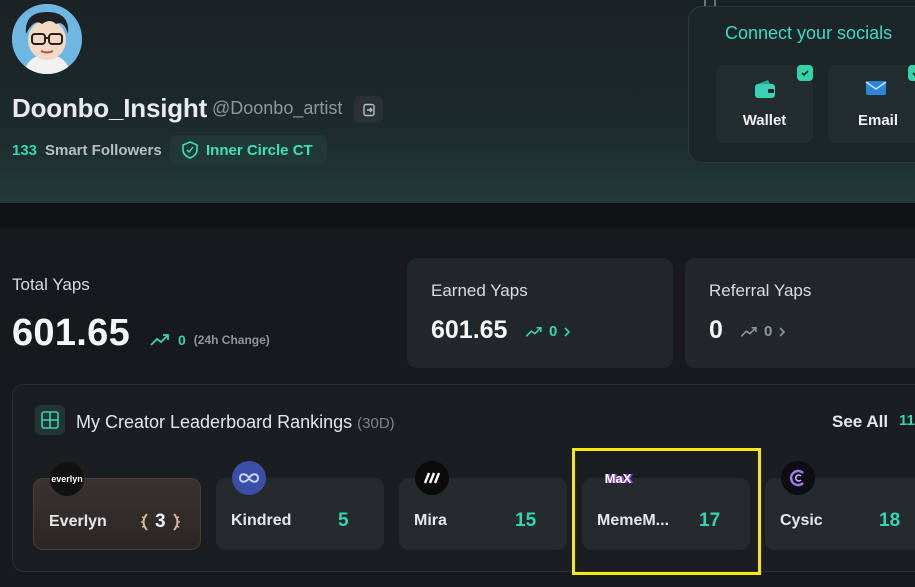  I want to click on avatar-illustration-icon, so click(47, 39).